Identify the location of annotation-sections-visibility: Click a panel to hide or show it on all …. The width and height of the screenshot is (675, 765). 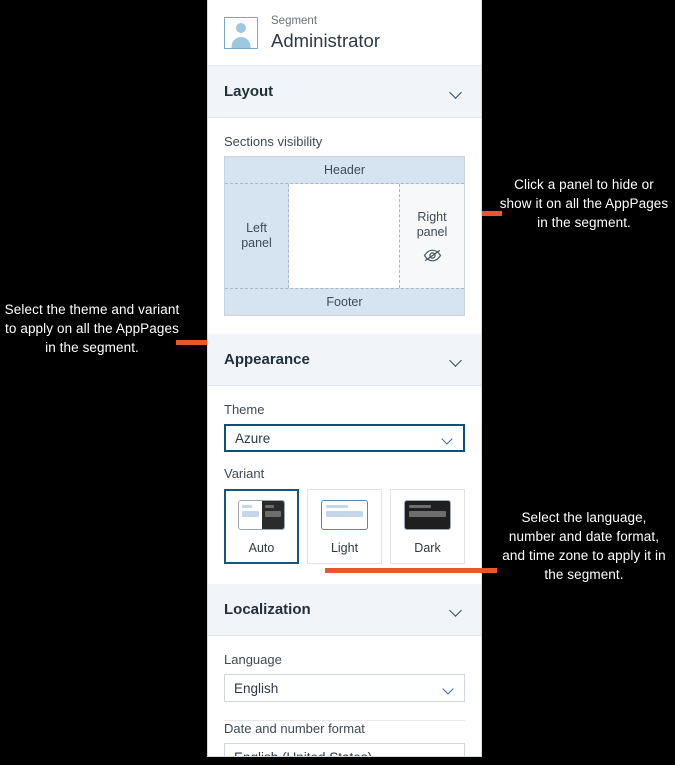
(584, 203).